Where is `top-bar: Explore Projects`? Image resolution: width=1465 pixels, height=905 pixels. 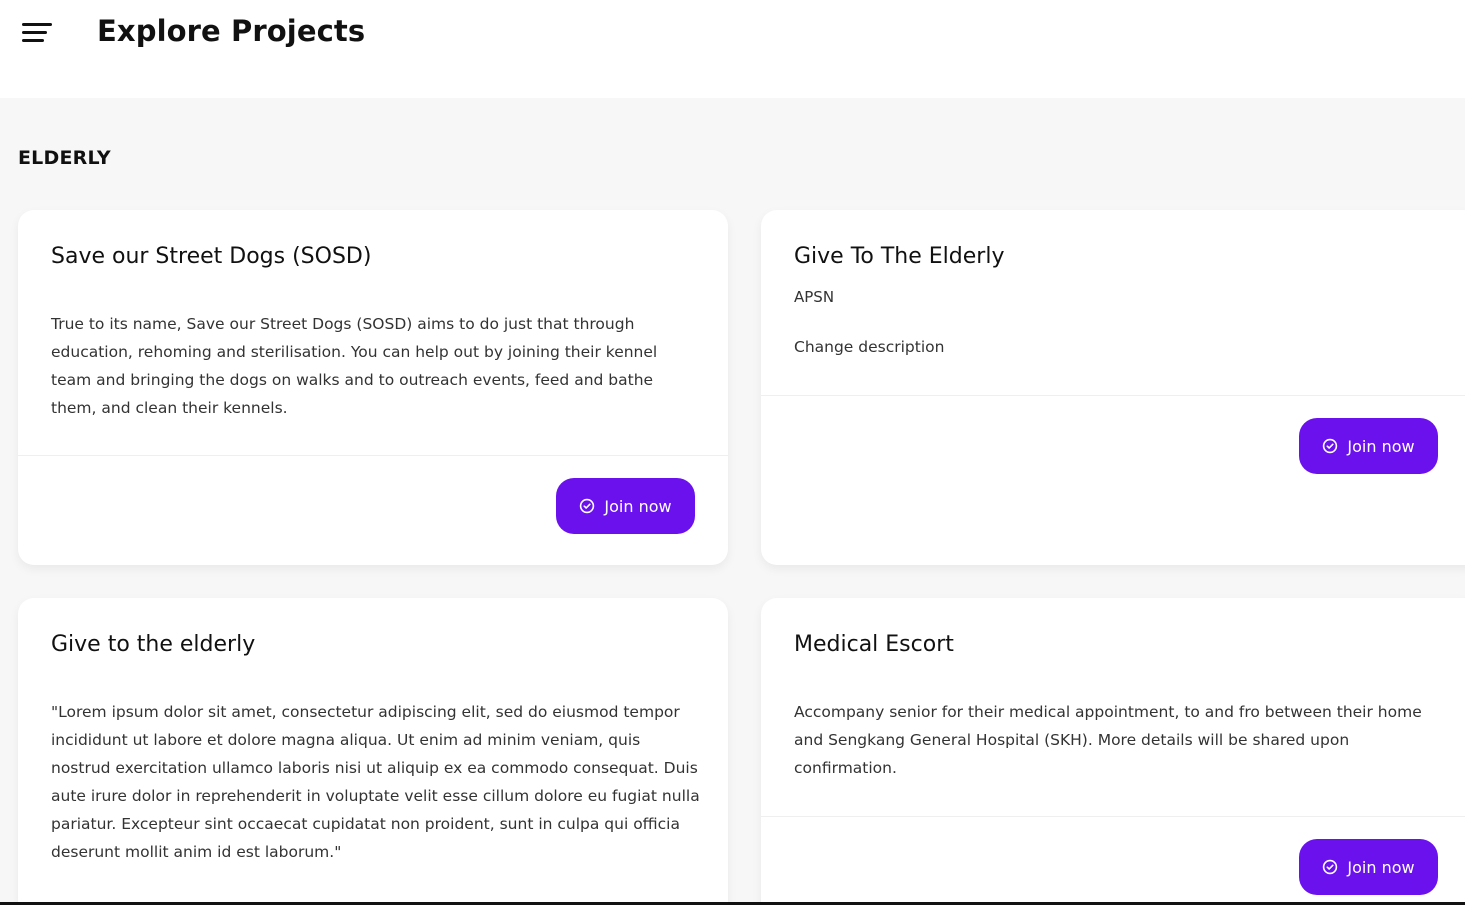
top-bar: Explore Projects is located at coordinates (732, 49).